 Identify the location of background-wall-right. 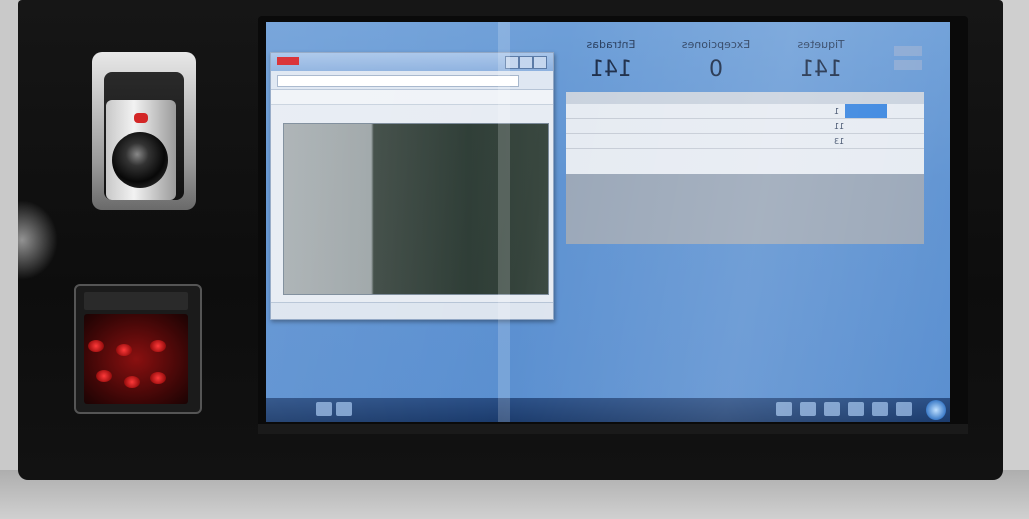
(1014, 259).